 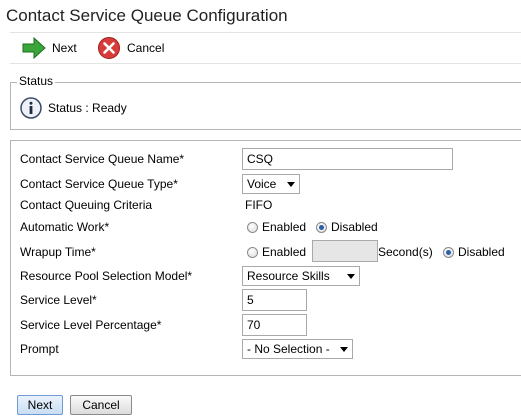 What do you see at coordinates (146, 48) in the screenshot?
I see `toolbar-cancel-label: Cancel` at bounding box center [146, 48].